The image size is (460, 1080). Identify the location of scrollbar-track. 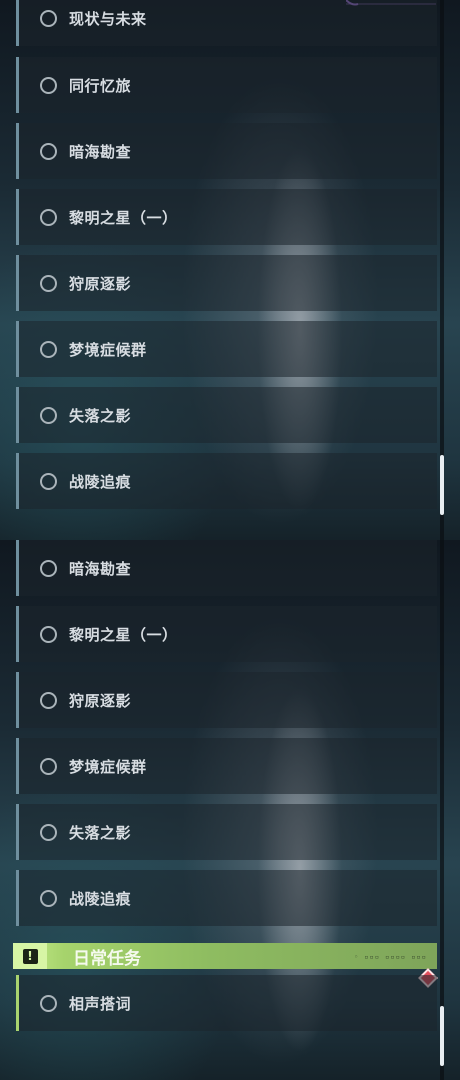
(442, 810).